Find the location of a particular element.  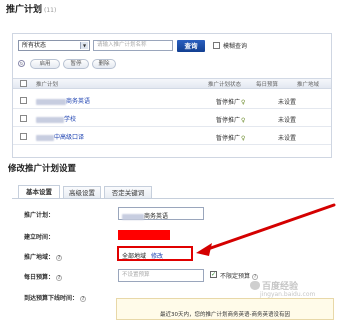

annotation-arrow is located at coordinates (266, 229).